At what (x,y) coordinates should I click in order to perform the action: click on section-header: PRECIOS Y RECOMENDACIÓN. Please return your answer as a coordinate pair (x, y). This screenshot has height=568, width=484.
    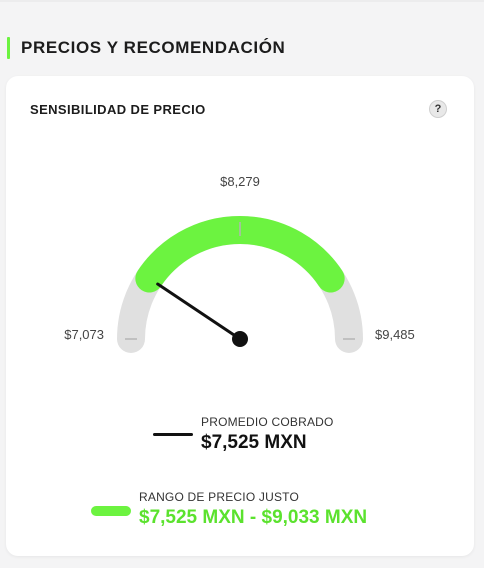
    Looking at the image, I should click on (146, 48).